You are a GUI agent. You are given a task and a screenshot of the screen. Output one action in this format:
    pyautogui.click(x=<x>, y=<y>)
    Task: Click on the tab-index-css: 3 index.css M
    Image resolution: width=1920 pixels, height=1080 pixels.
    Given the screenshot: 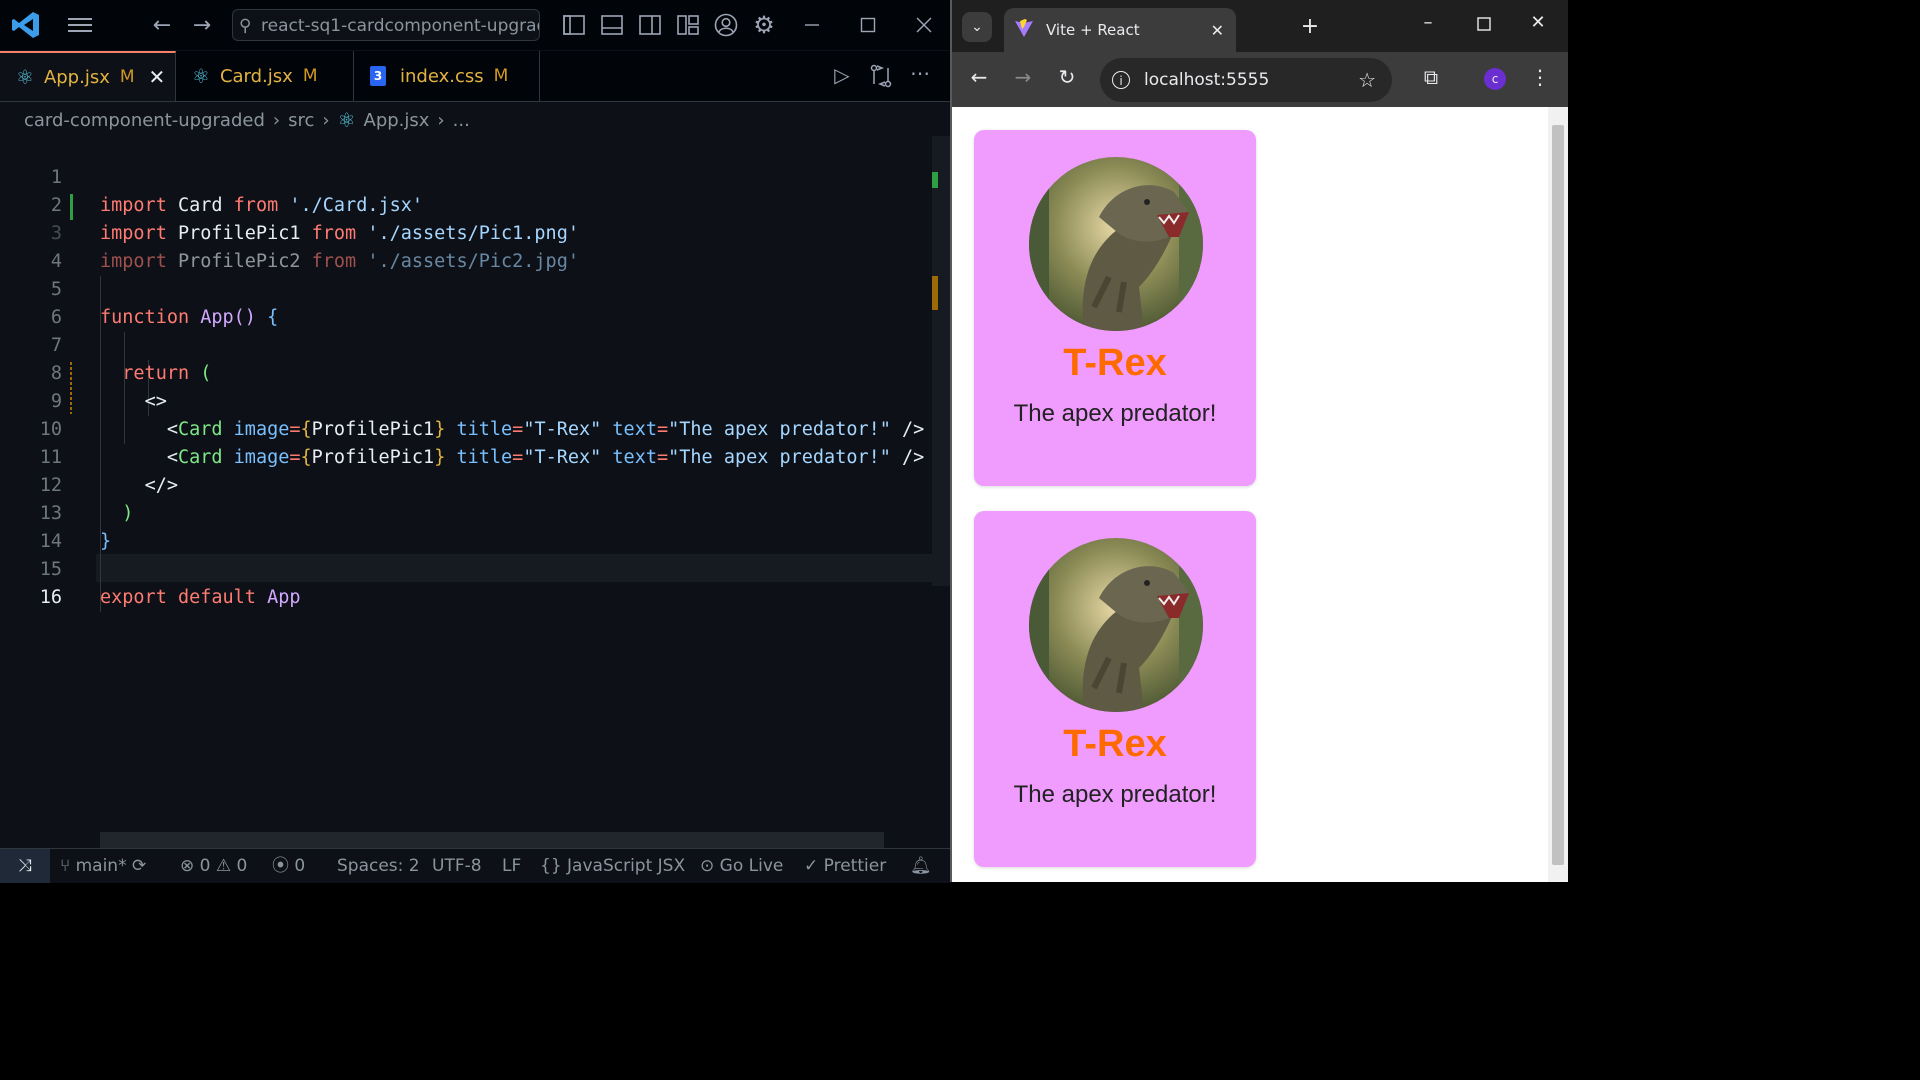 What is the action you would take?
    pyautogui.click(x=447, y=76)
    